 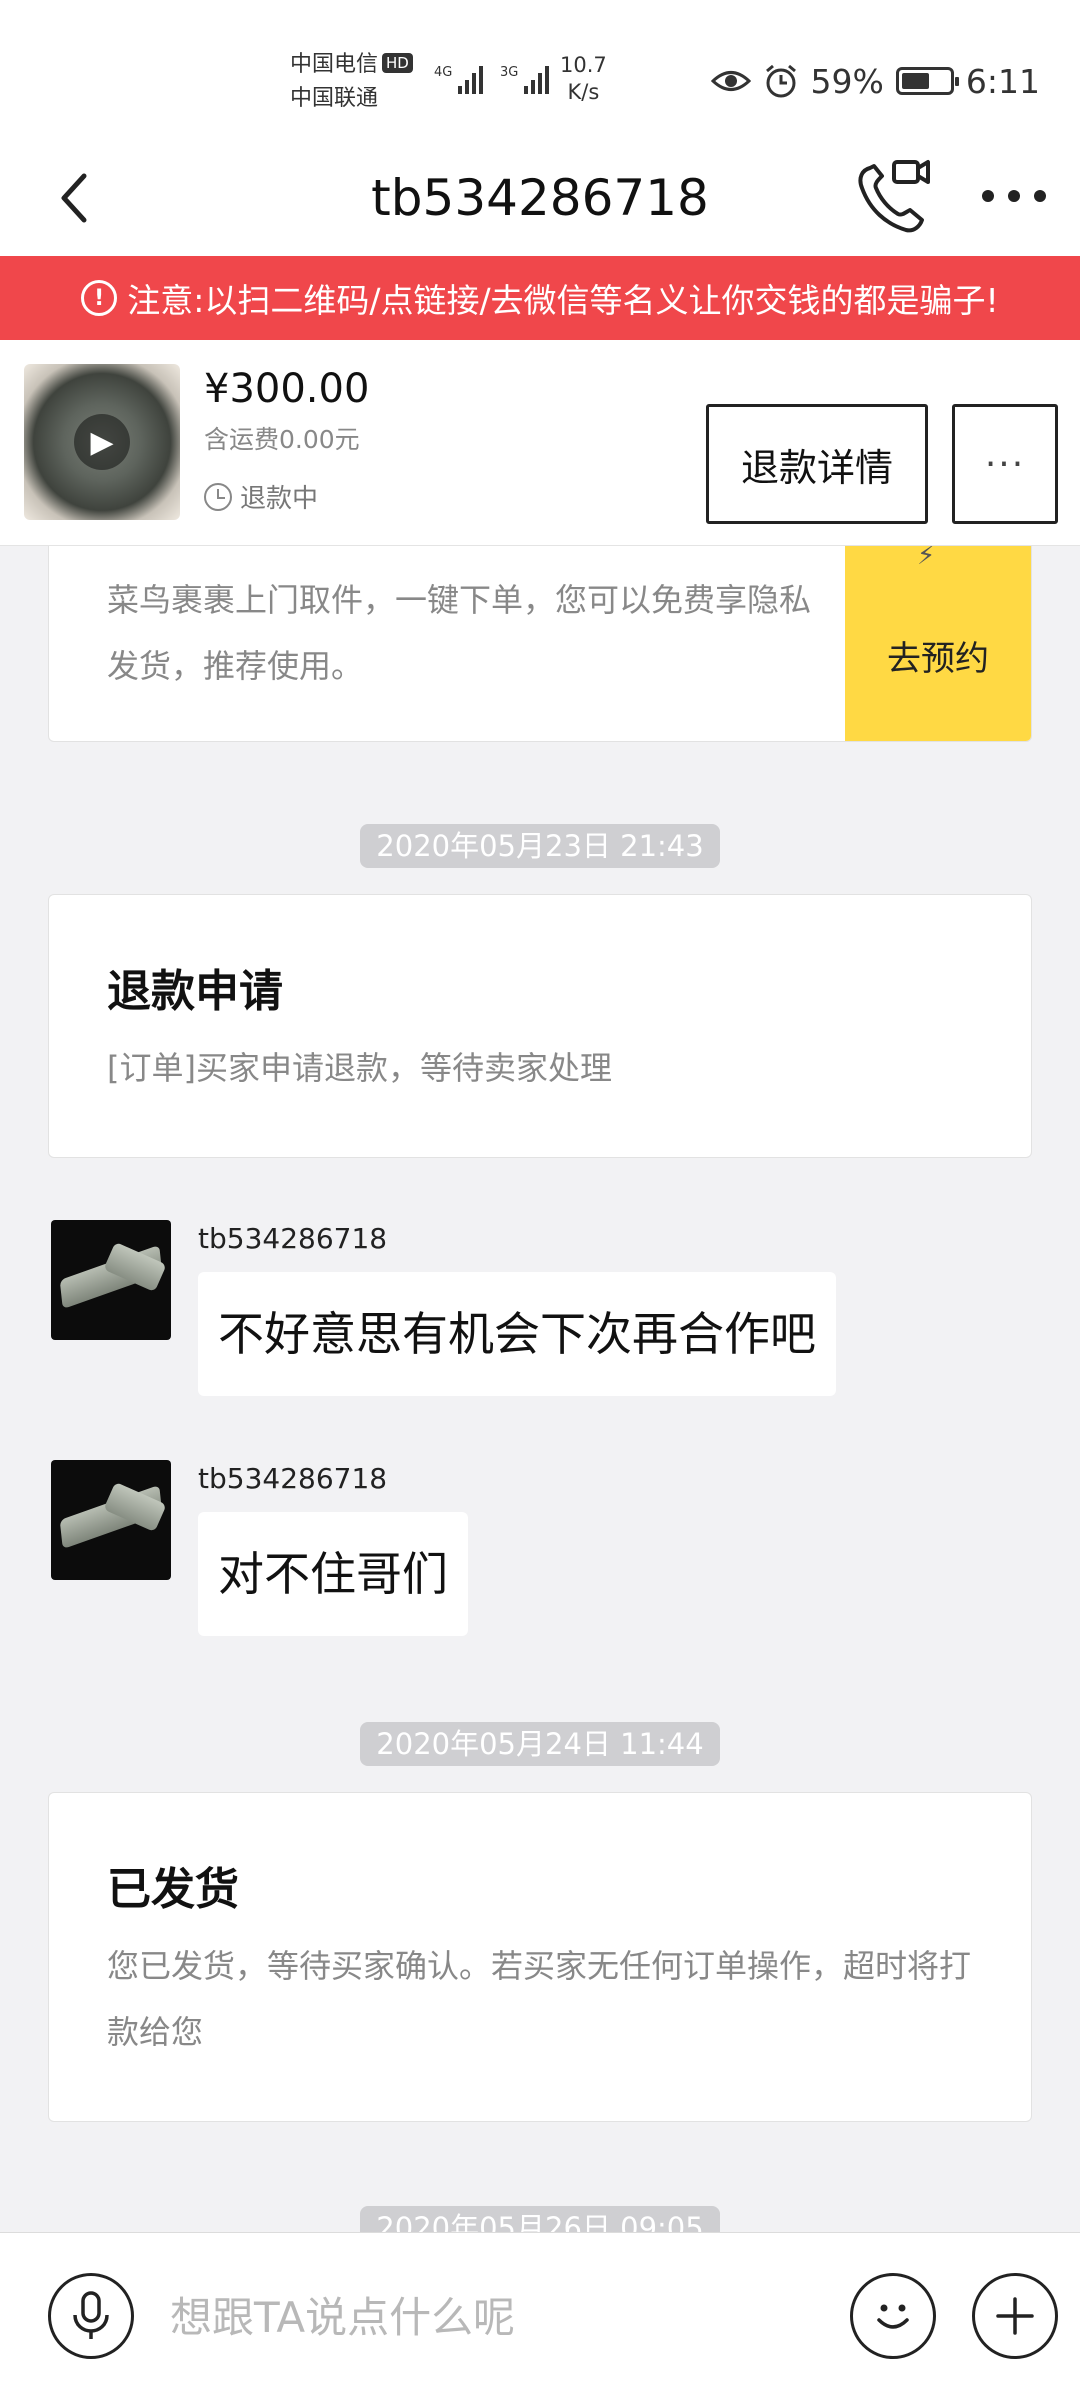 I want to click on reserve-button-label: 去预约, so click(x=938, y=658).